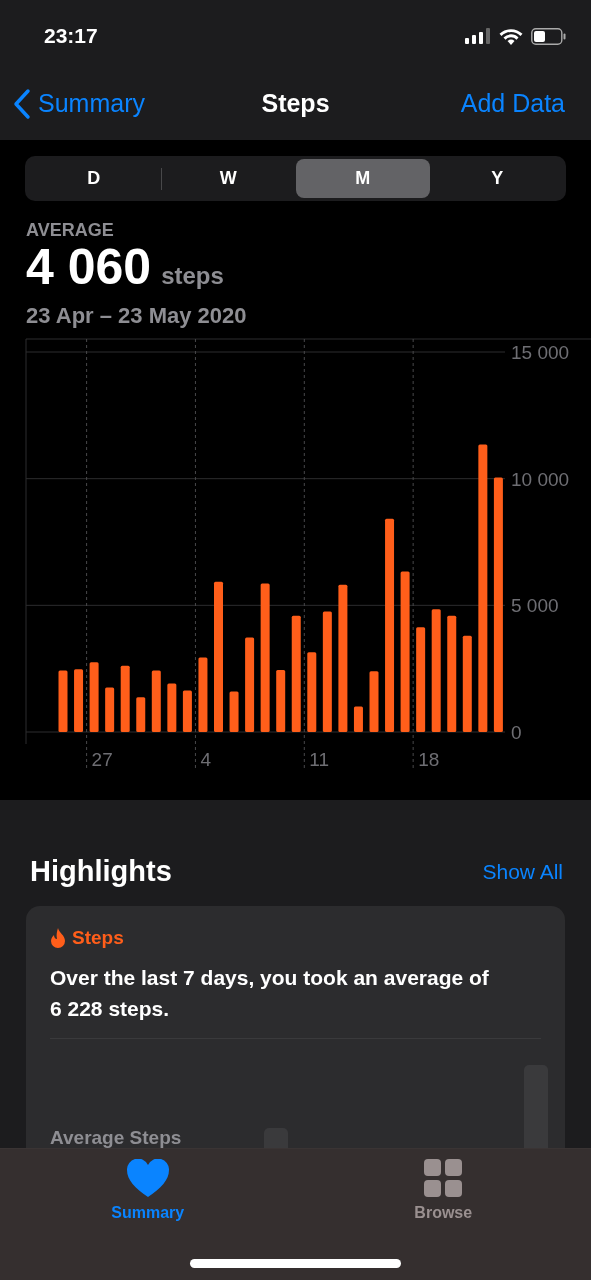  Describe the element at coordinates (540, 479) in the screenshot. I see `y-axis-label: 10 000` at that location.